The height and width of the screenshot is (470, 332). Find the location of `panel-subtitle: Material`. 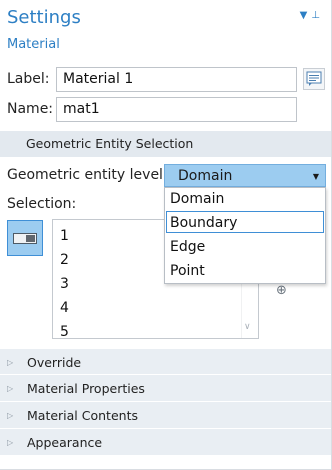

panel-subtitle: Material is located at coordinates (33, 44).